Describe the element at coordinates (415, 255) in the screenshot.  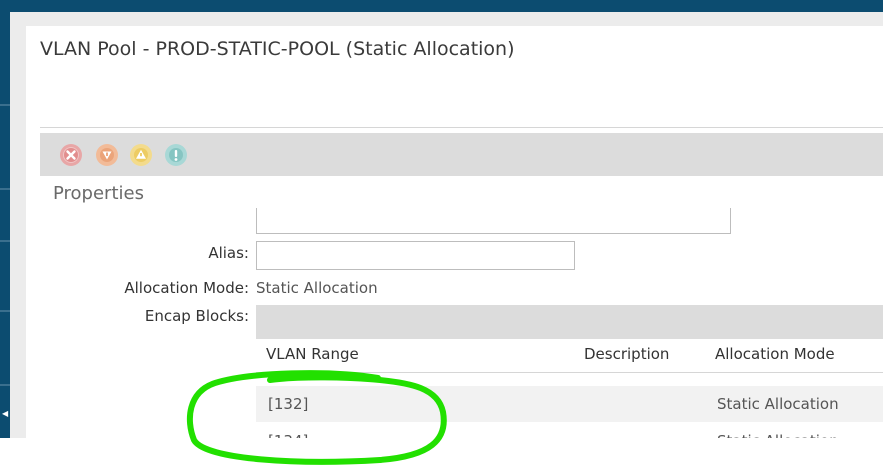
I see `alias-input` at that location.